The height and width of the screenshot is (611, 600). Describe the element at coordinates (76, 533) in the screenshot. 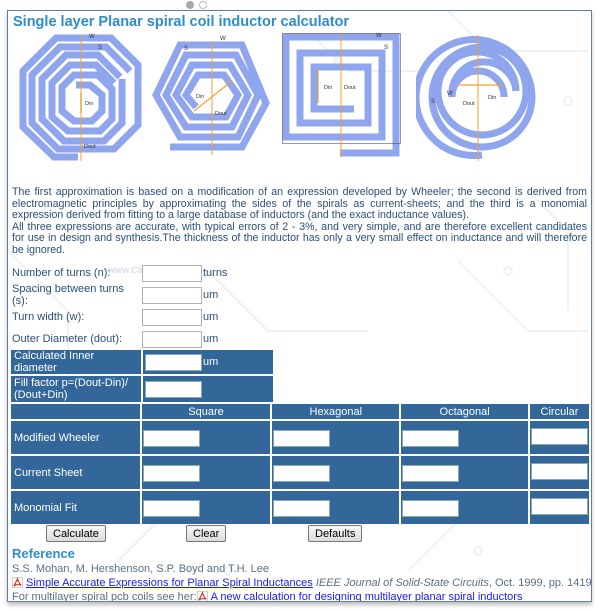

I see `calculate-button: Calculate` at that location.